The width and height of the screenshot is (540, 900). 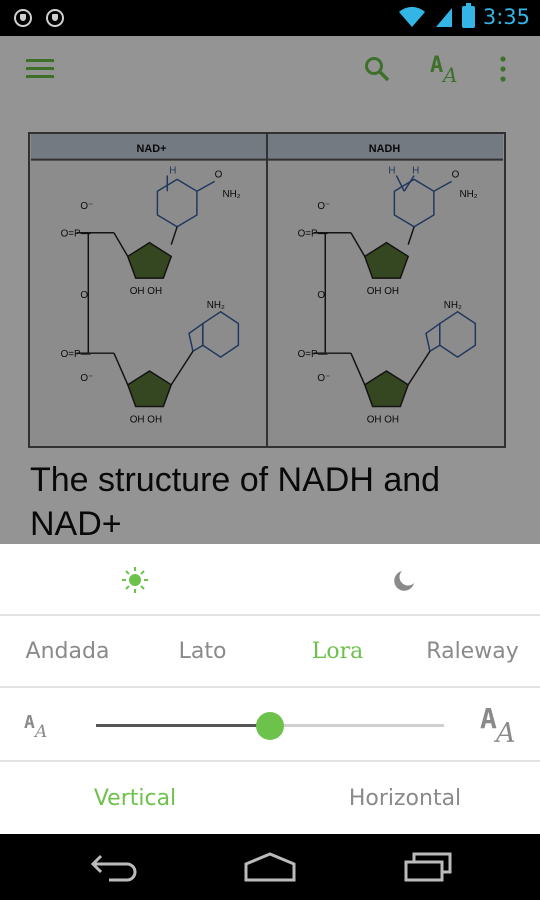 I want to click on font-option-andada: Andada, so click(x=67, y=651).